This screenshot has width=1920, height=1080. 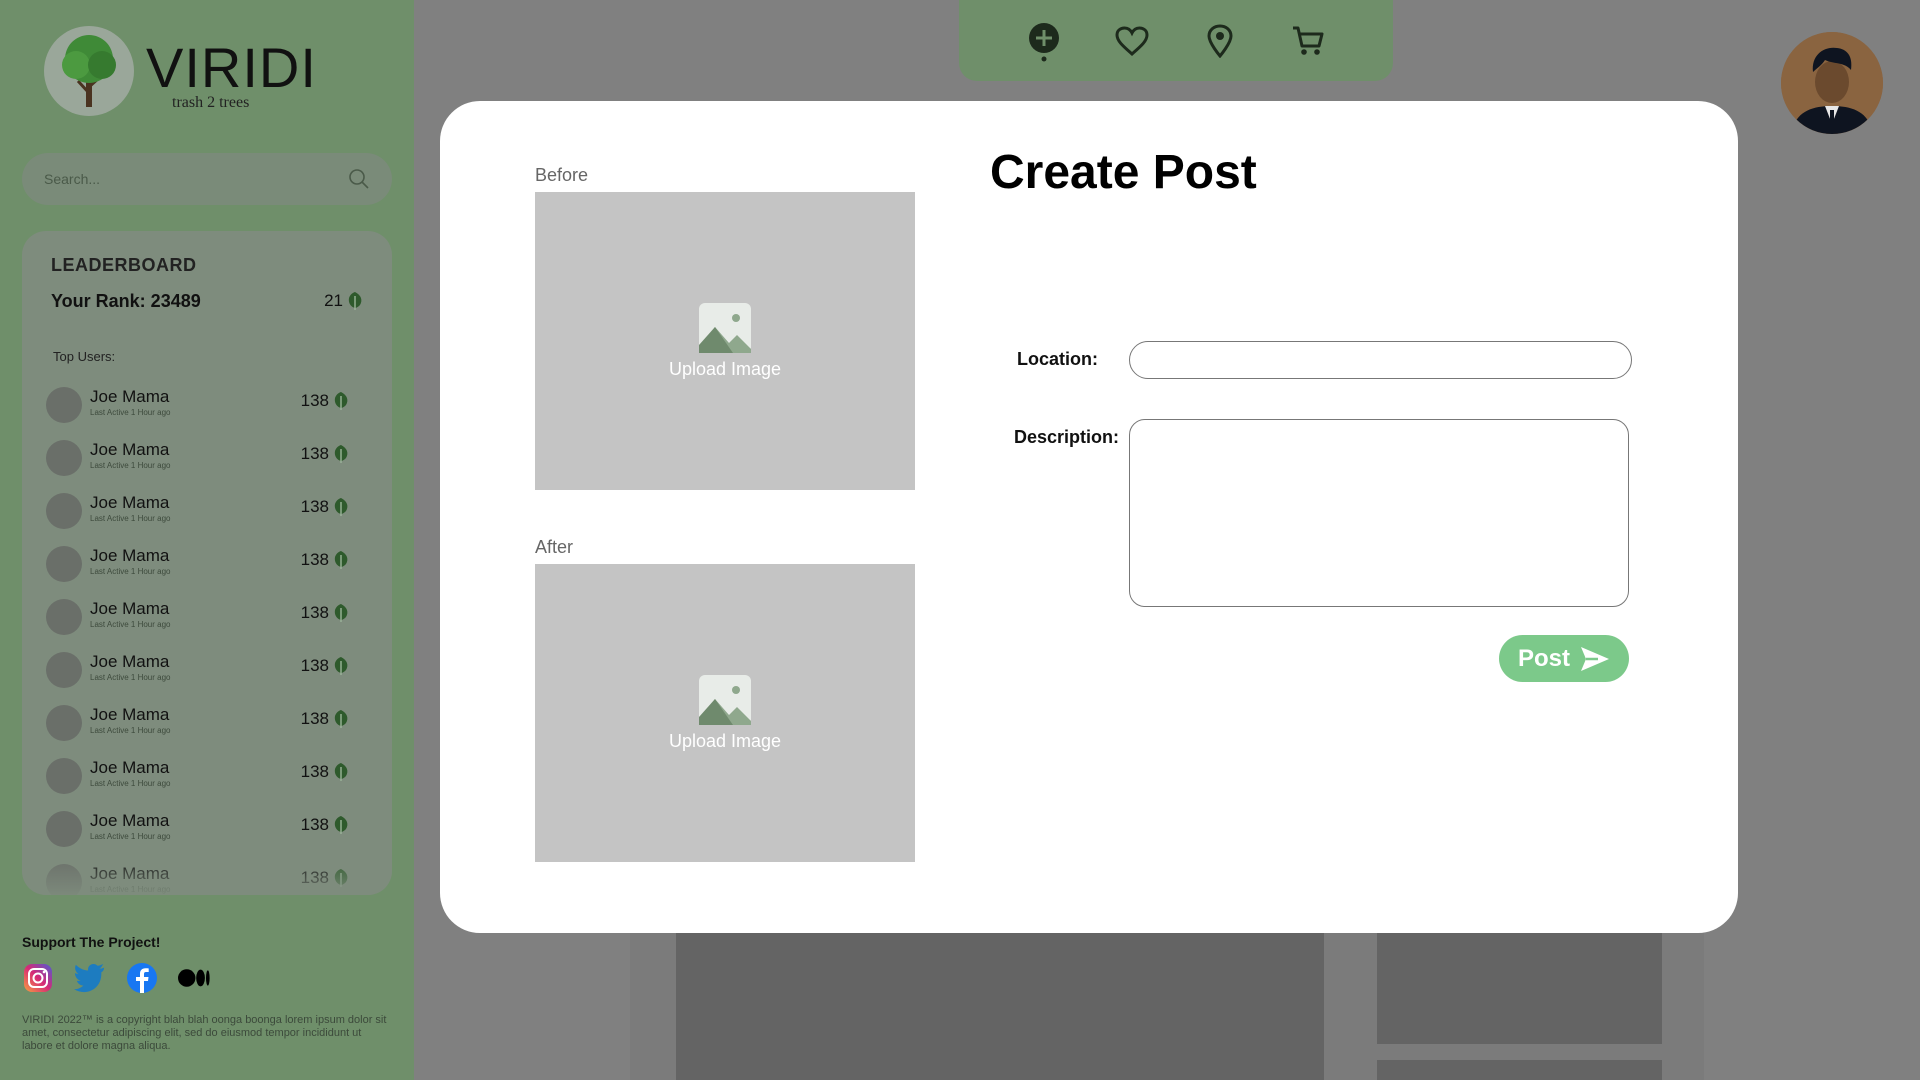 What do you see at coordinates (116, 978) in the screenshot?
I see `social-links` at bounding box center [116, 978].